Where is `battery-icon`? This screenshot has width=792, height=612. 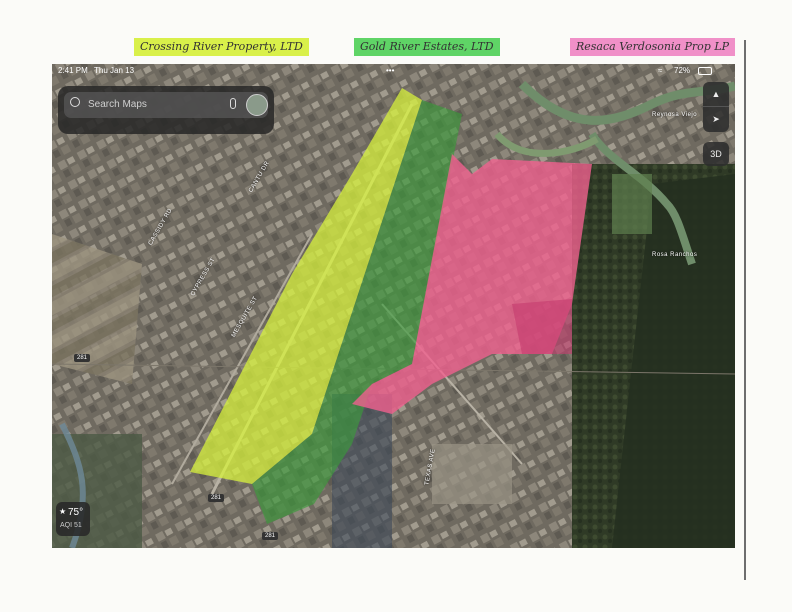 battery-icon is located at coordinates (705, 71).